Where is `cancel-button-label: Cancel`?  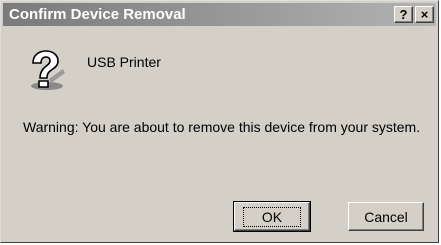
cancel-button-label: Cancel is located at coordinates (386, 216).